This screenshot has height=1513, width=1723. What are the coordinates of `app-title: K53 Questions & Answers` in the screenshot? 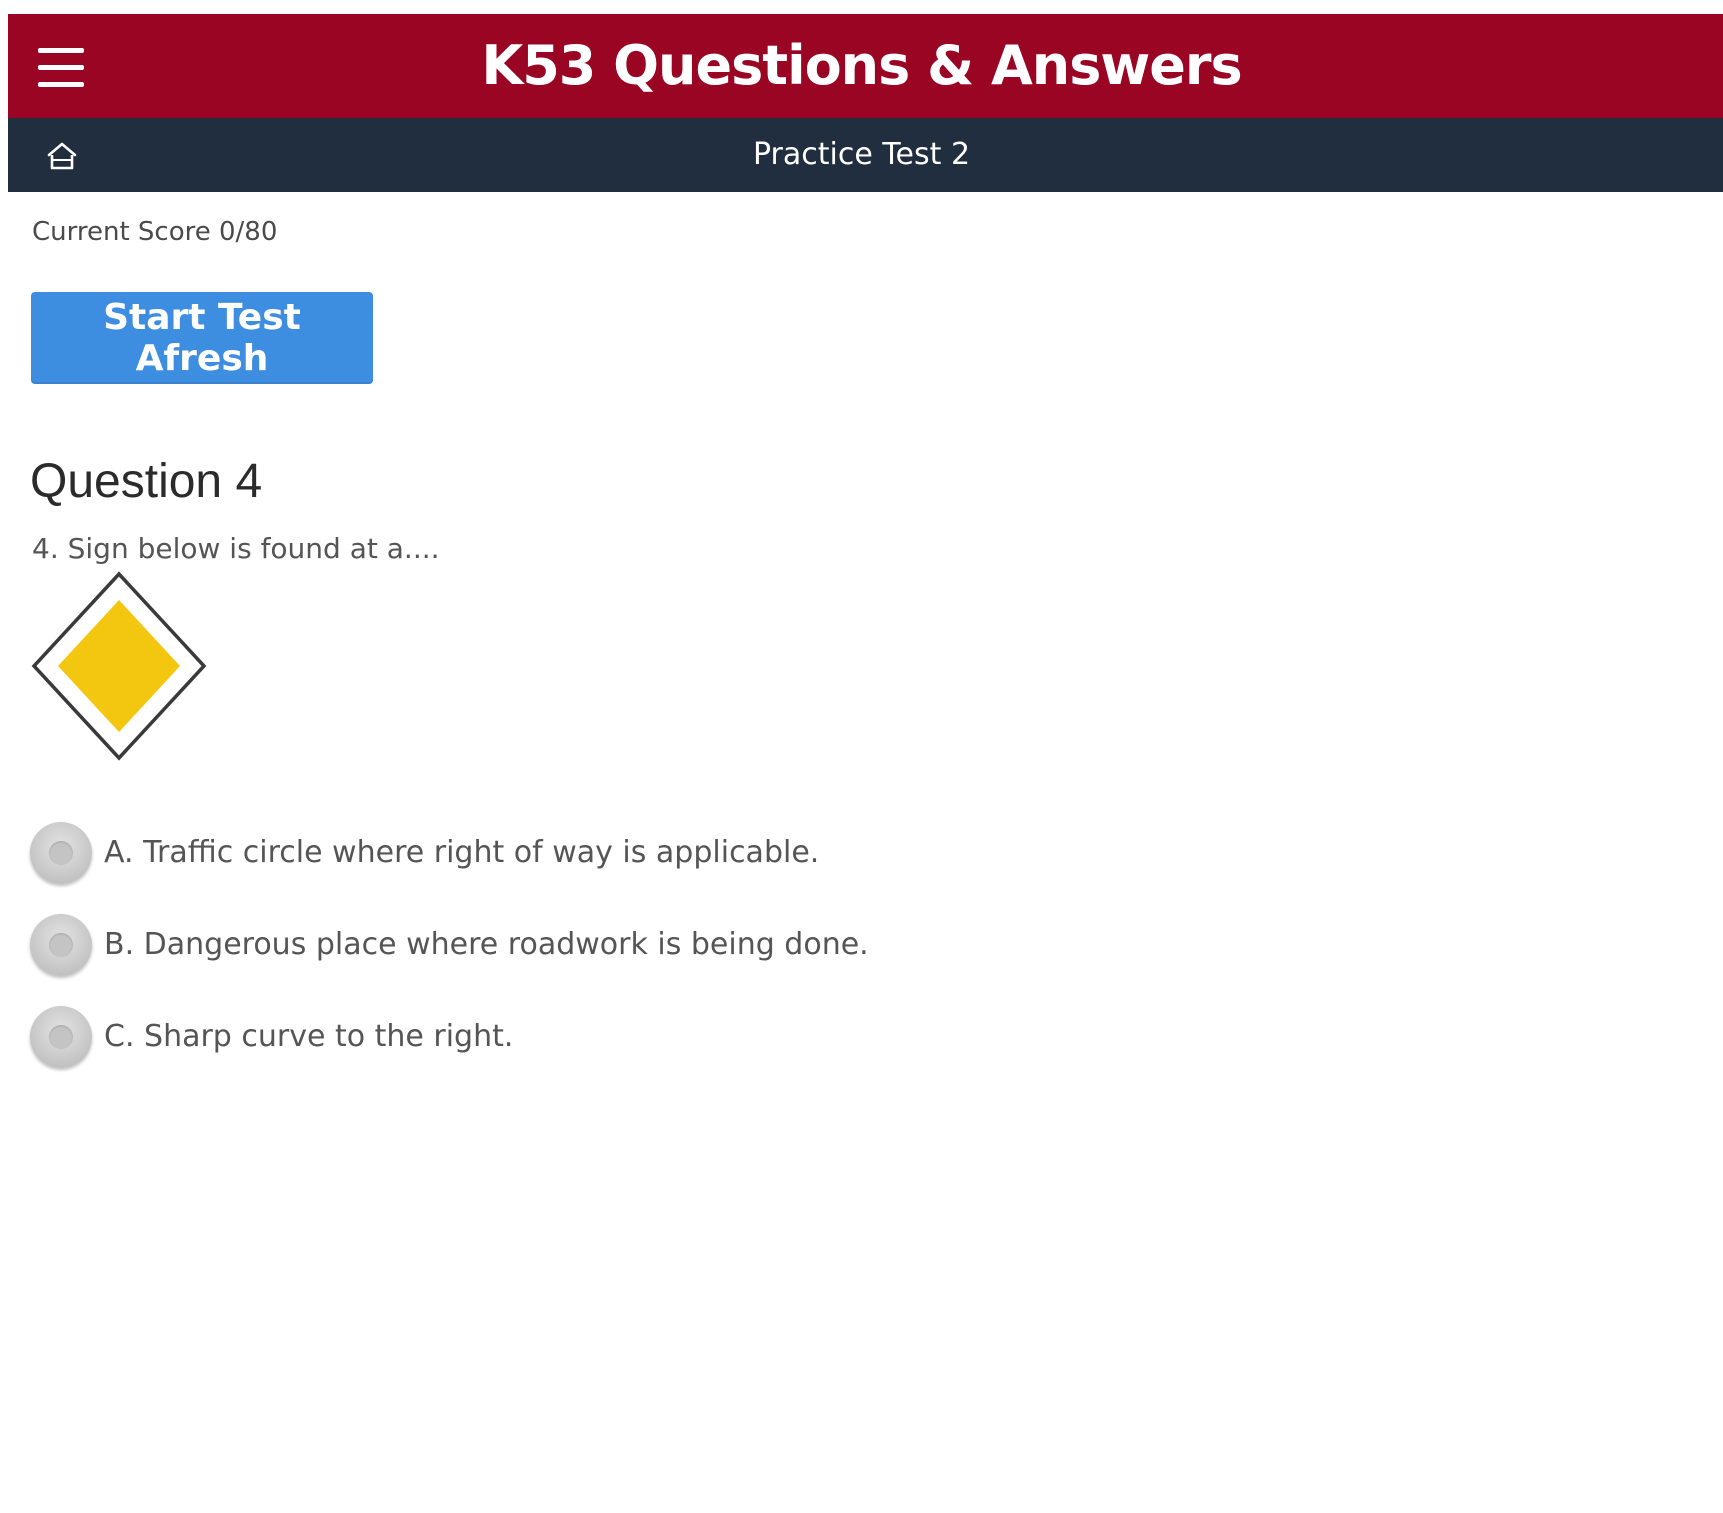 It's located at (861, 65).